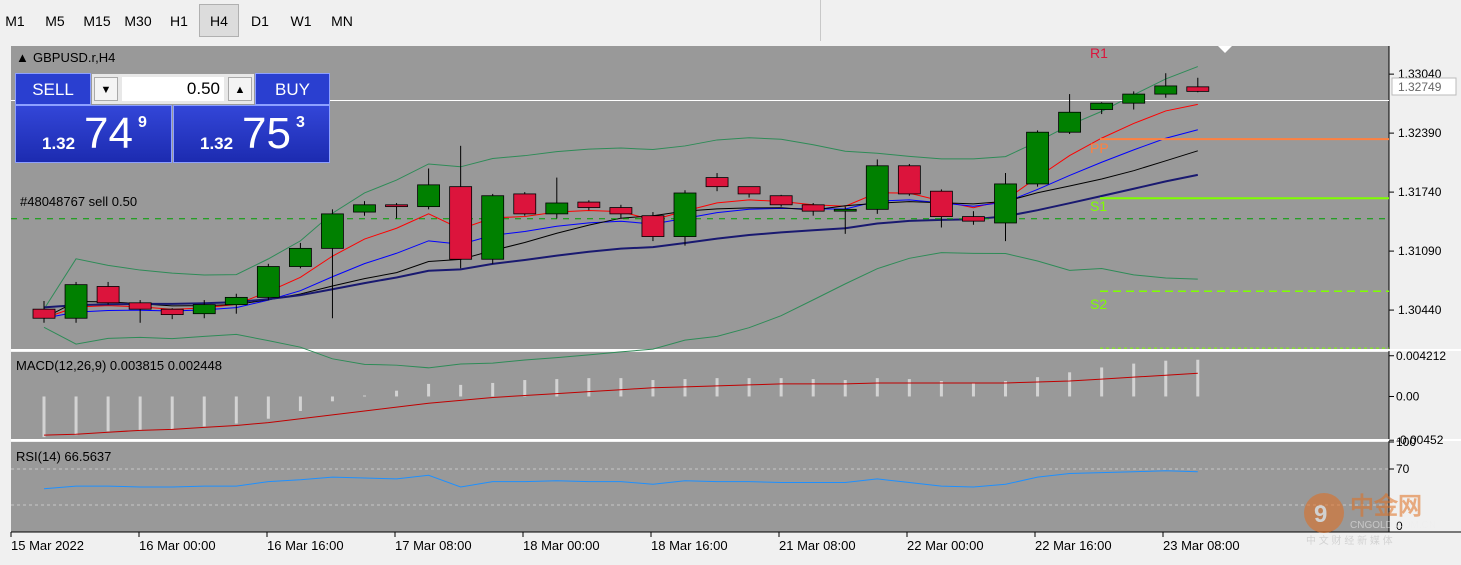 The image size is (1461, 565). I want to click on current-price-label: 1.32749, so click(1420, 87).